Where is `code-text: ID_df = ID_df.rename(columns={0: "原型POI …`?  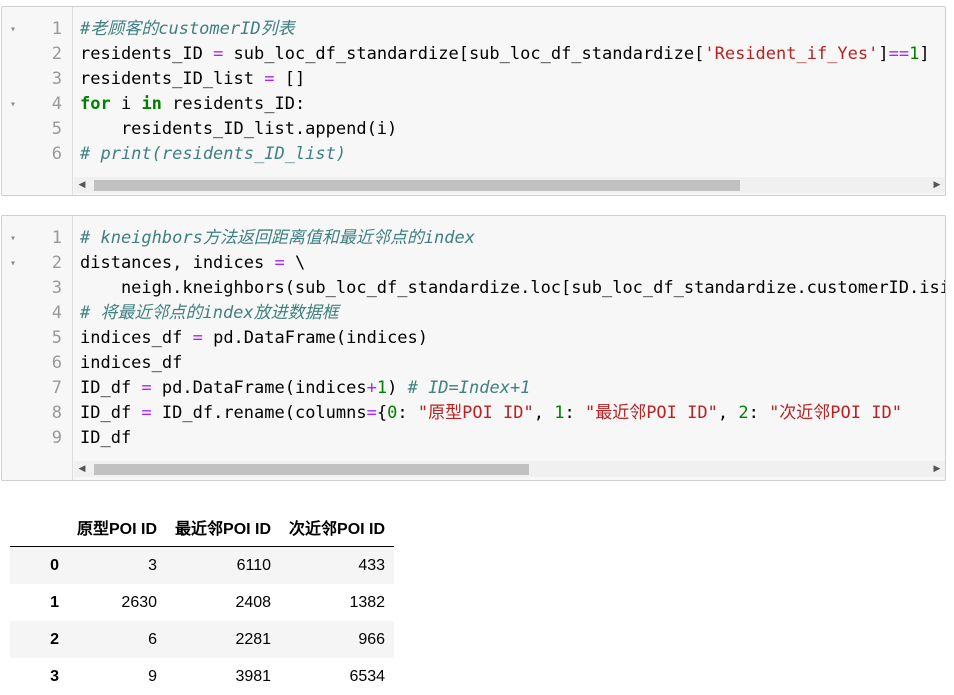
code-text: ID_df = ID_df.rename(columns={0: "原型POI … is located at coordinates (491, 413).